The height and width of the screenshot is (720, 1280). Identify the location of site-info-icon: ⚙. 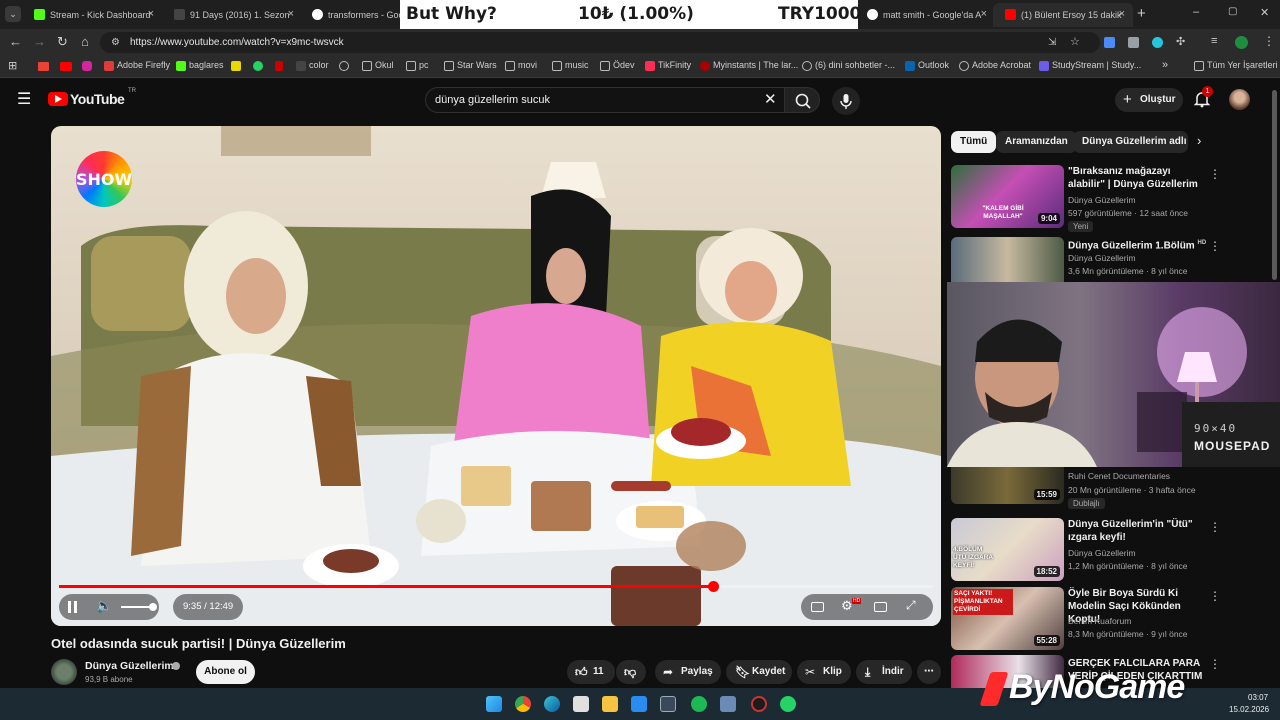
(115, 42).